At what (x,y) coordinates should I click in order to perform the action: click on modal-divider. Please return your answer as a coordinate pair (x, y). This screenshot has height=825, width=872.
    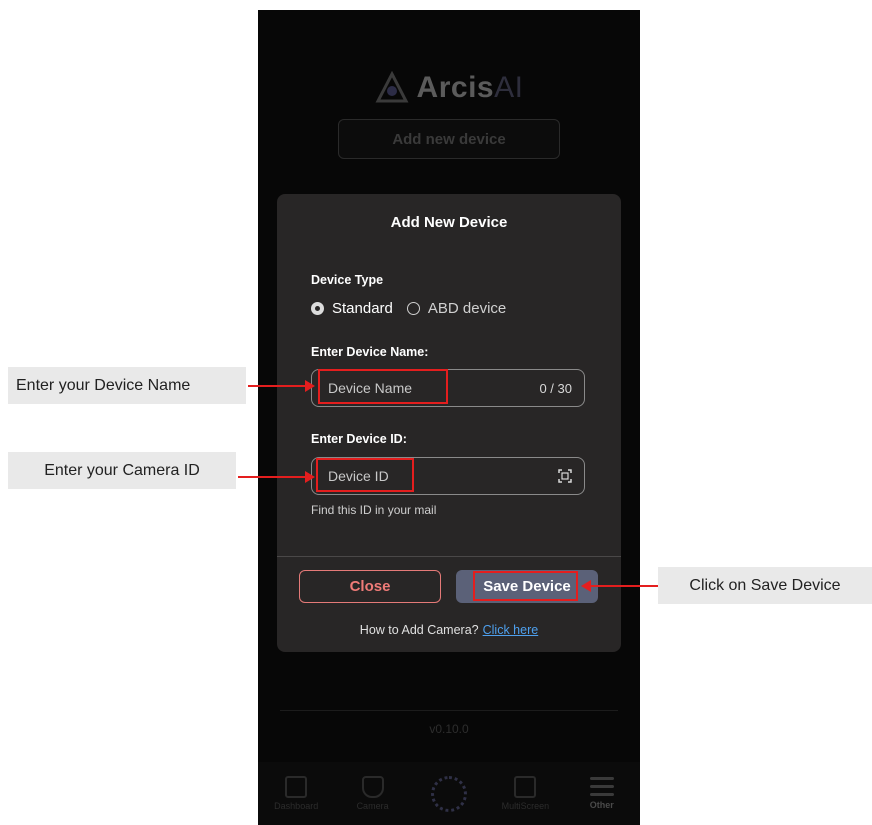
    Looking at the image, I should click on (449, 556).